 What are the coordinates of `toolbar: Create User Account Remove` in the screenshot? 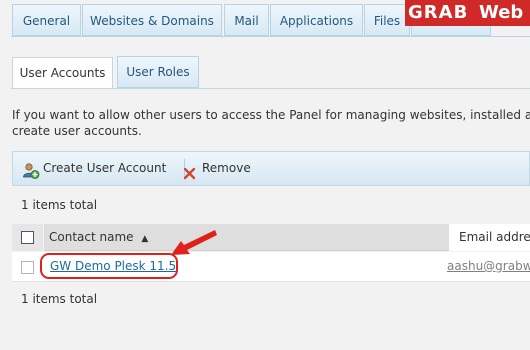 It's located at (271, 168).